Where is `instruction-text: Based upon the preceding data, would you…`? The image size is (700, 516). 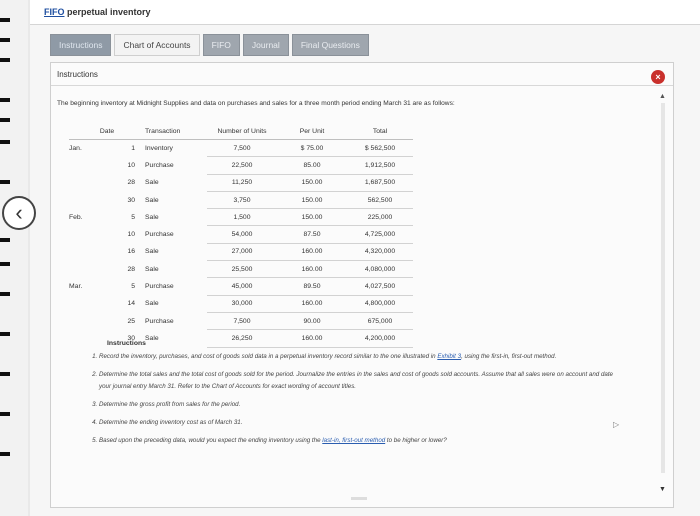
instruction-text: Based upon the preceding data, would you… is located at coordinates (211, 440).